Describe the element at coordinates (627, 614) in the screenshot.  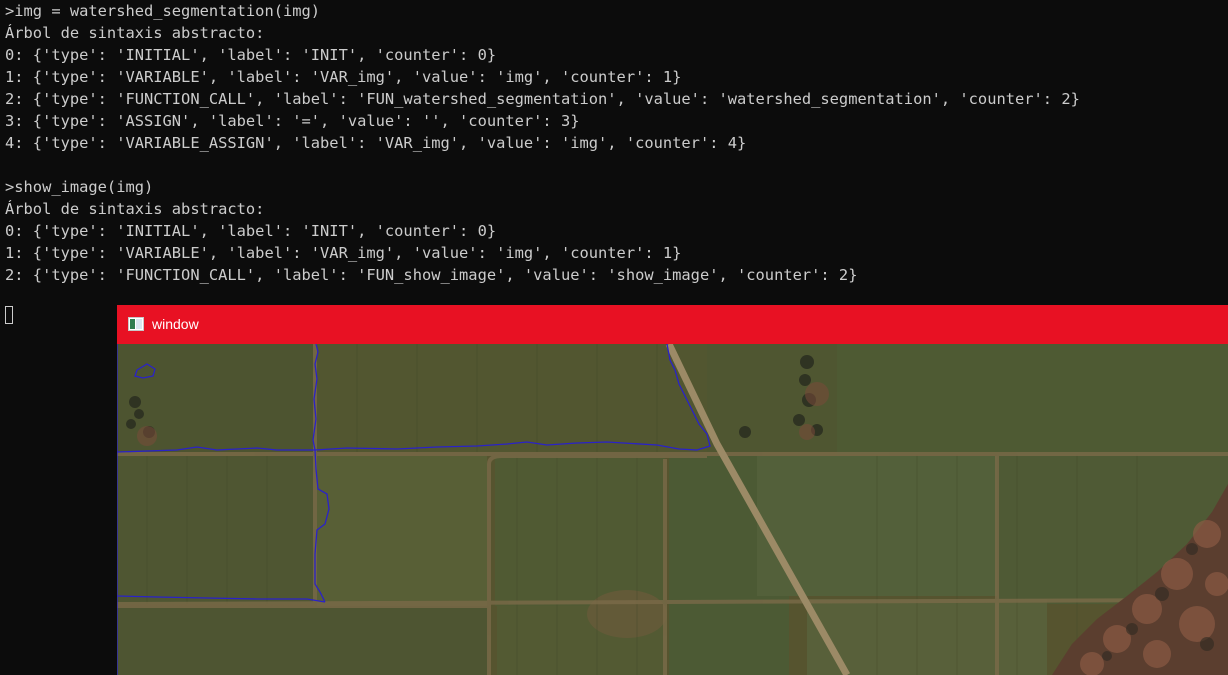
I see `bare-soil-patch` at that location.